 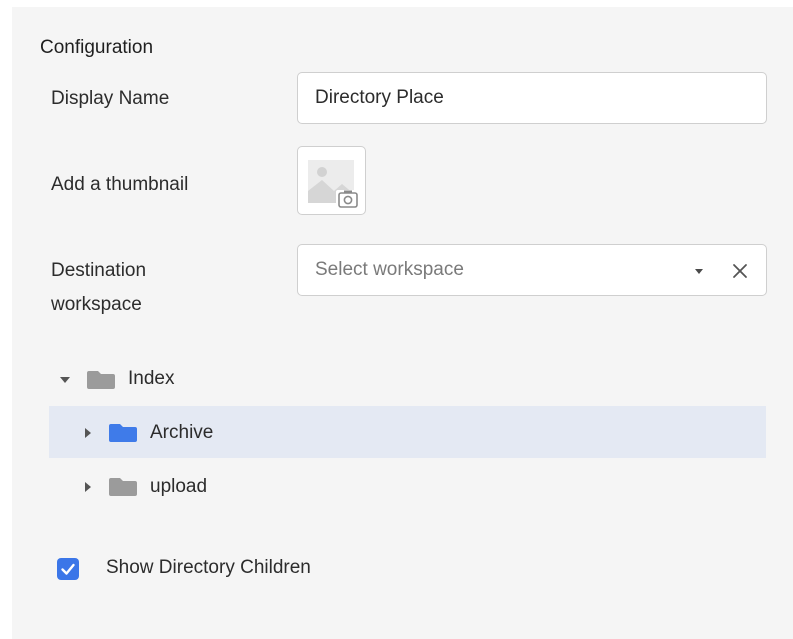 I want to click on workspace-select: Select workspace, so click(x=532, y=270).